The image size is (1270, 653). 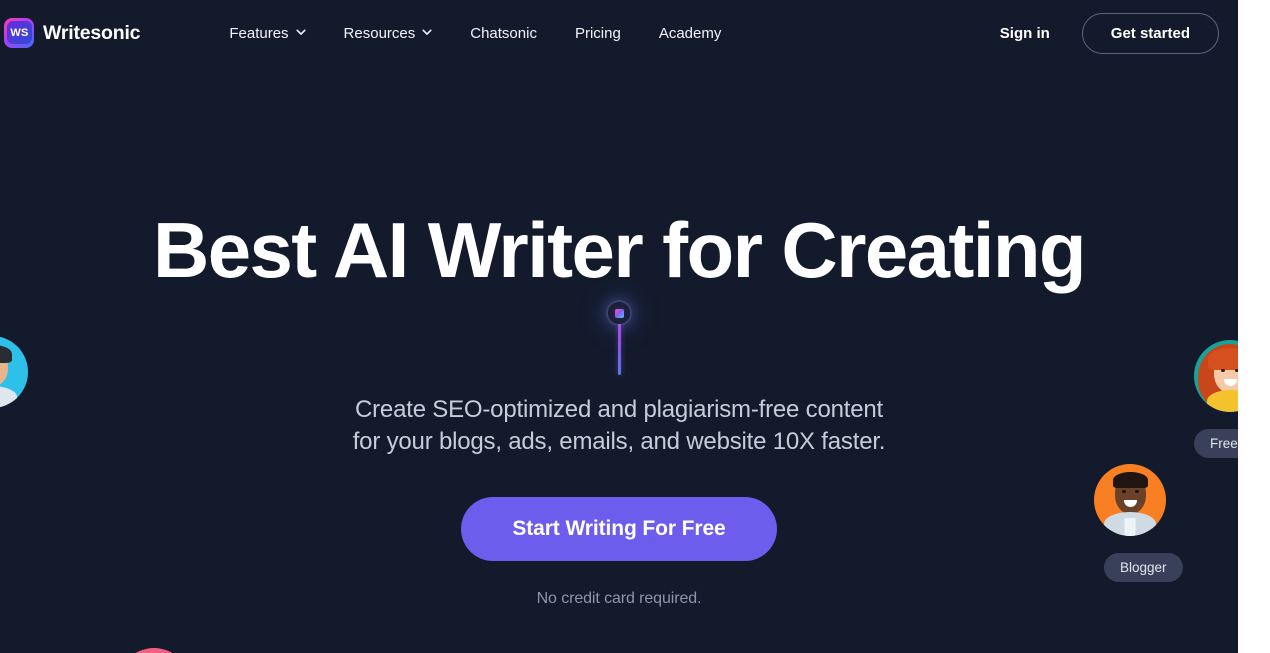 I want to click on nav-label-chatsonic: Chatsonic, so click(x=503, y=33).